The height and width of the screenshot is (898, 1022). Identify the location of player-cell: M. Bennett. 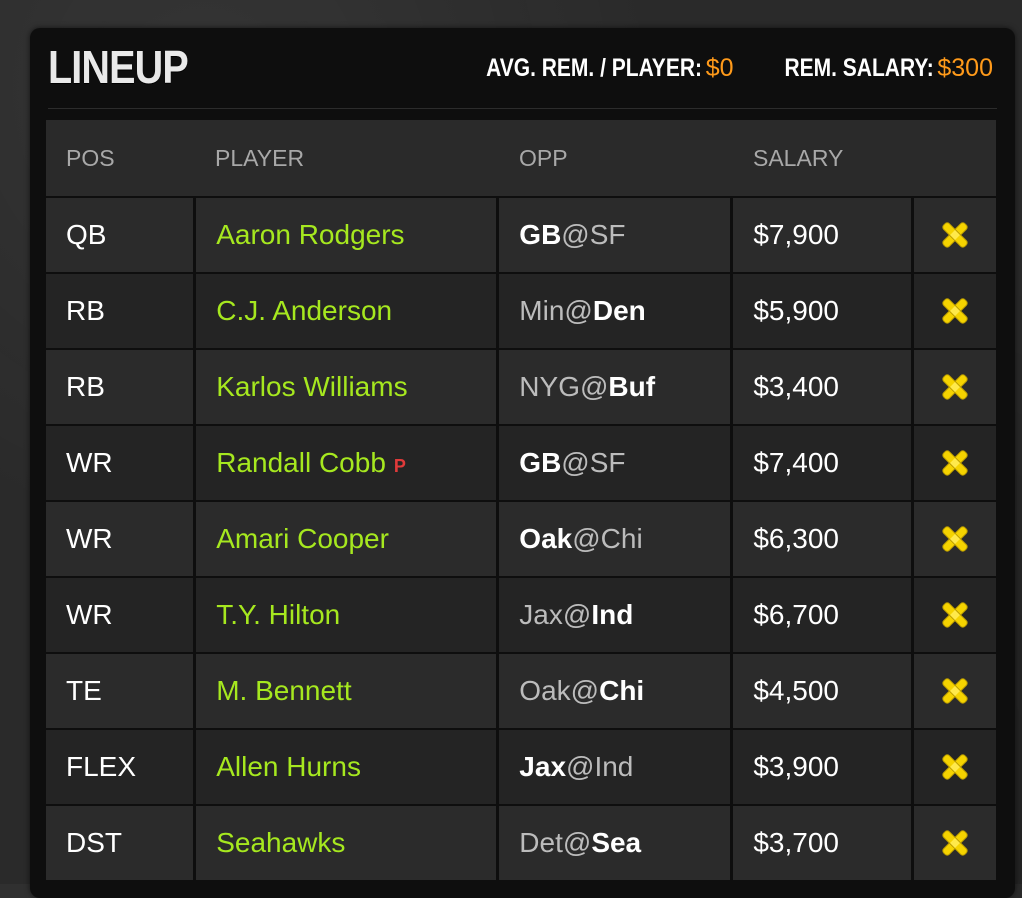
(346, 691).